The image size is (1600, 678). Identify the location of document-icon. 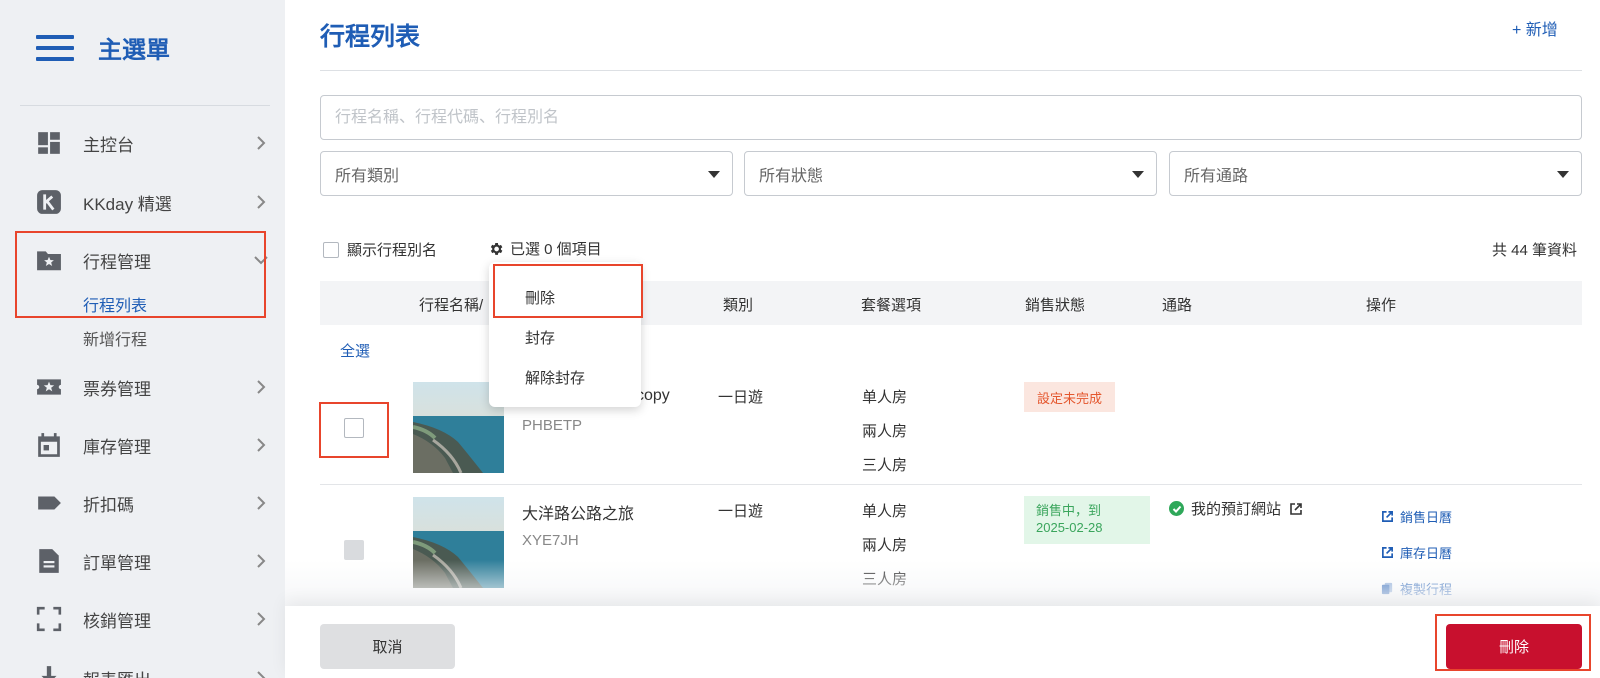
(49, 561).